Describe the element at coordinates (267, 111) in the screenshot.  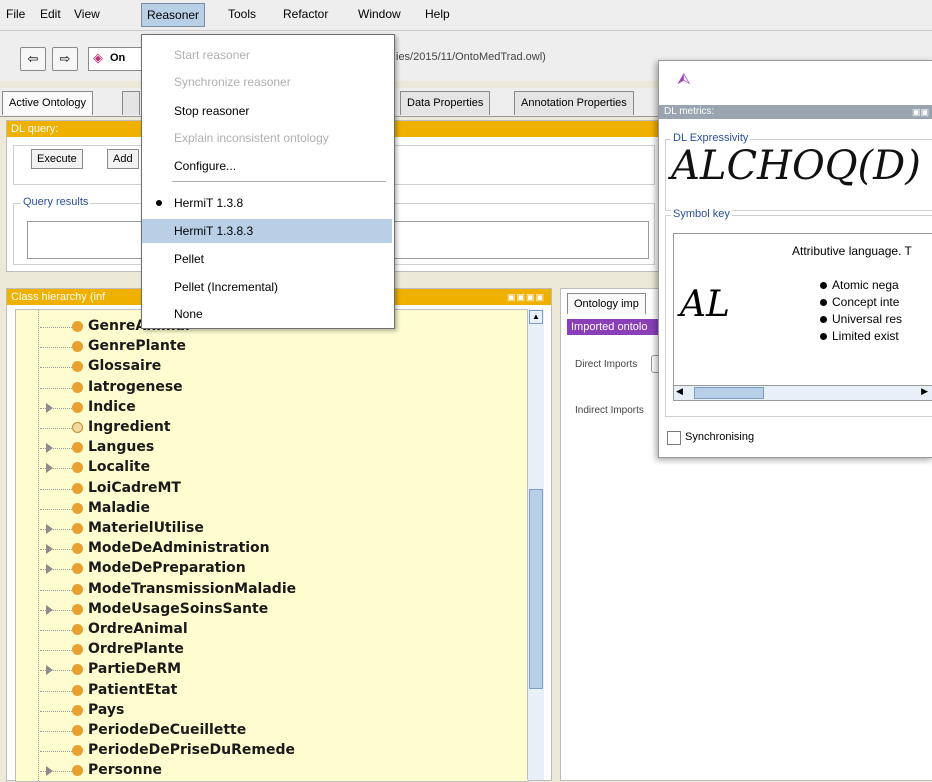
I see `reasoner-menu-item: Stop reasoner` at that location.